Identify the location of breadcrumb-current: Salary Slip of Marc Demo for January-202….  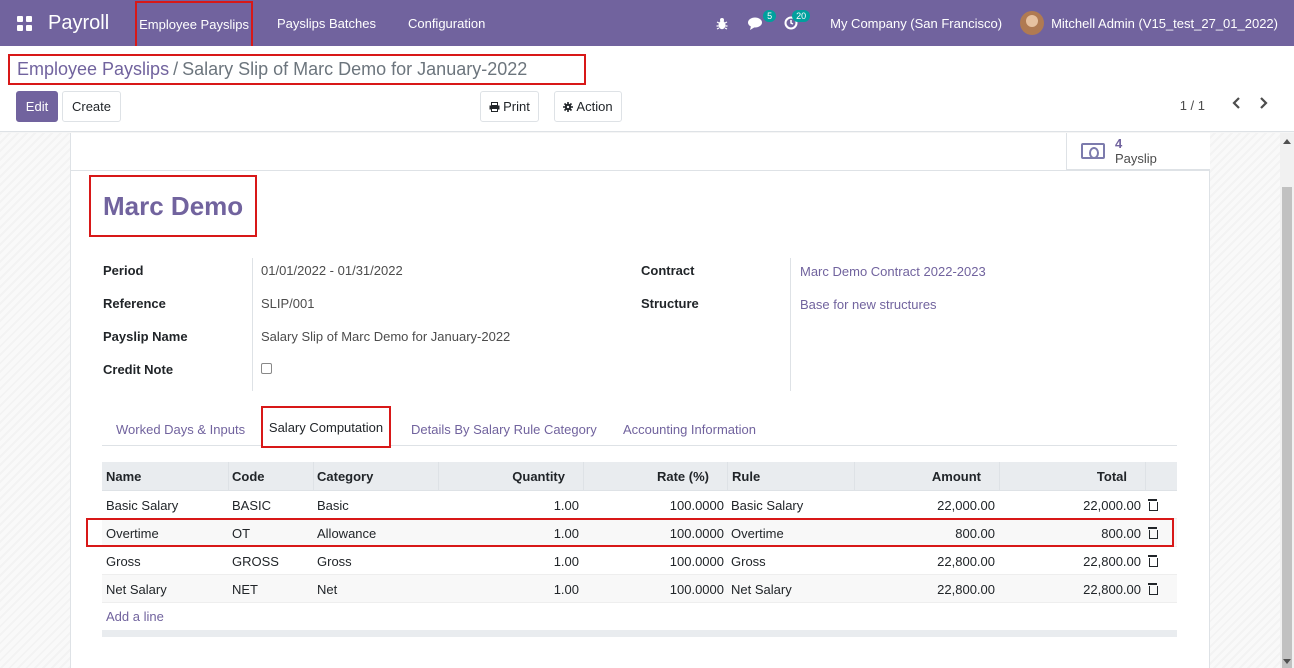
(355, 69).